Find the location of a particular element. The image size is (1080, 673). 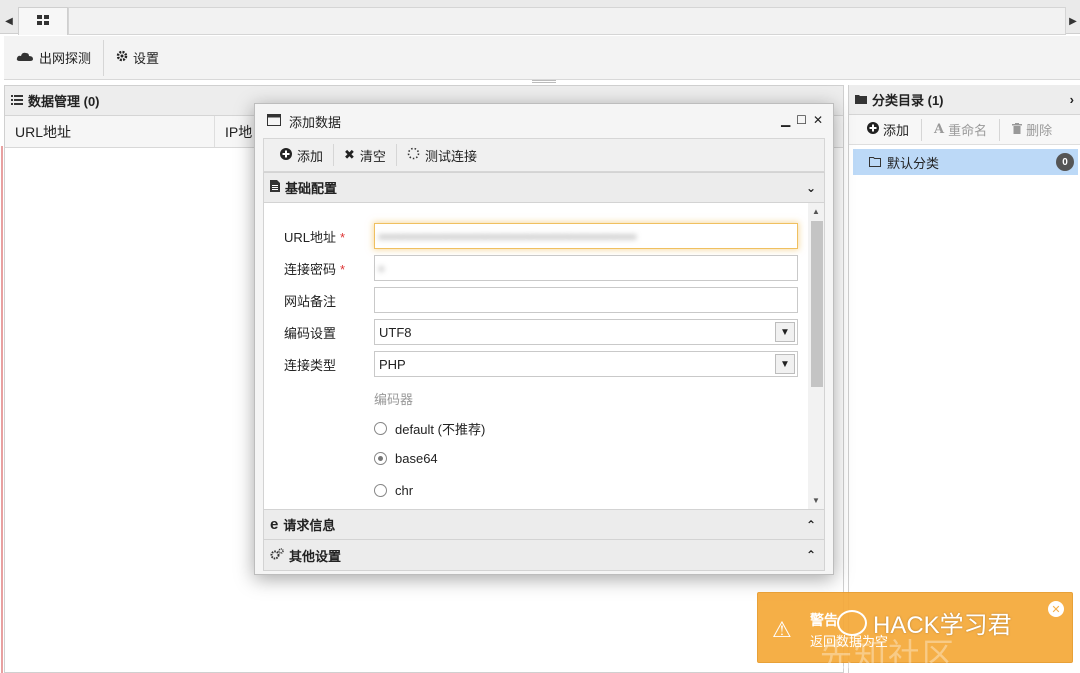

tab-scroll-left-icon: ◀ is located at coordinates (9, 21).